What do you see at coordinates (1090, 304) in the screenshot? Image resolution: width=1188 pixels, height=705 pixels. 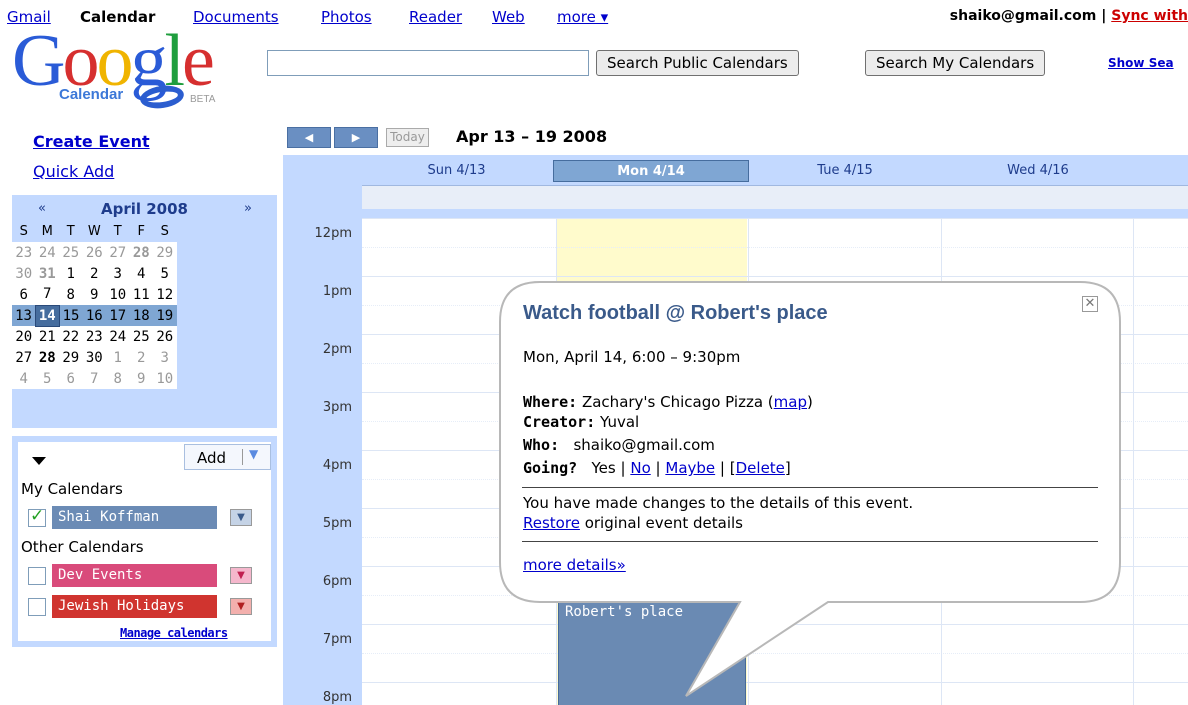 I see `close-icon: ✕` at bounding box center [1090, 304].